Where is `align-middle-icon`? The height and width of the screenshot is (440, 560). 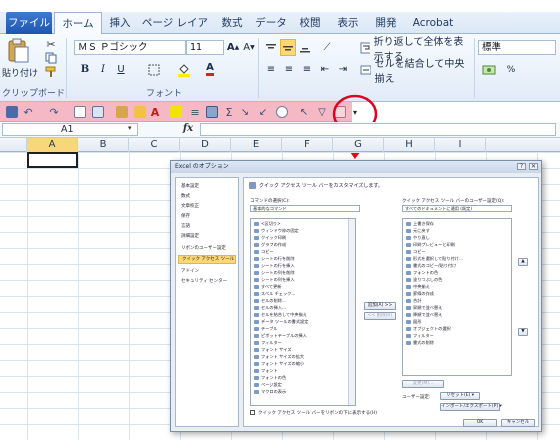 align-middle-icon is located at coordinates (288, 47).